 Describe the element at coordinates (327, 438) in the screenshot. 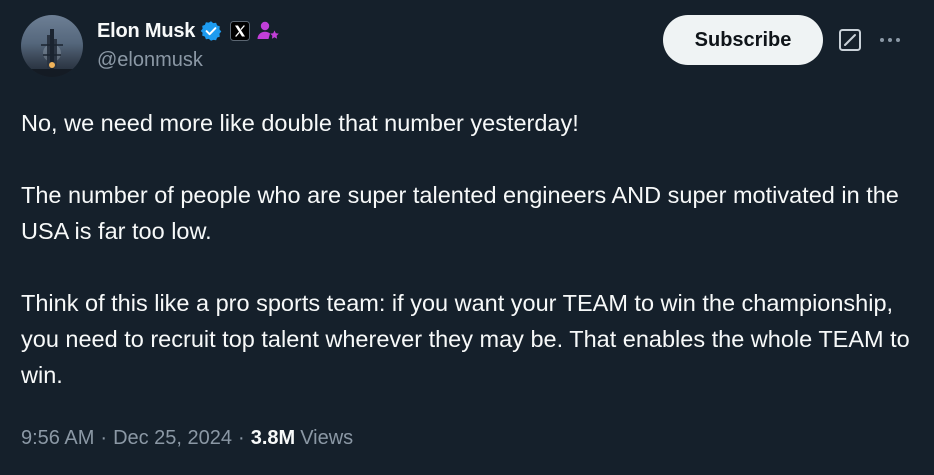

I see `views-label: Views` at that location.